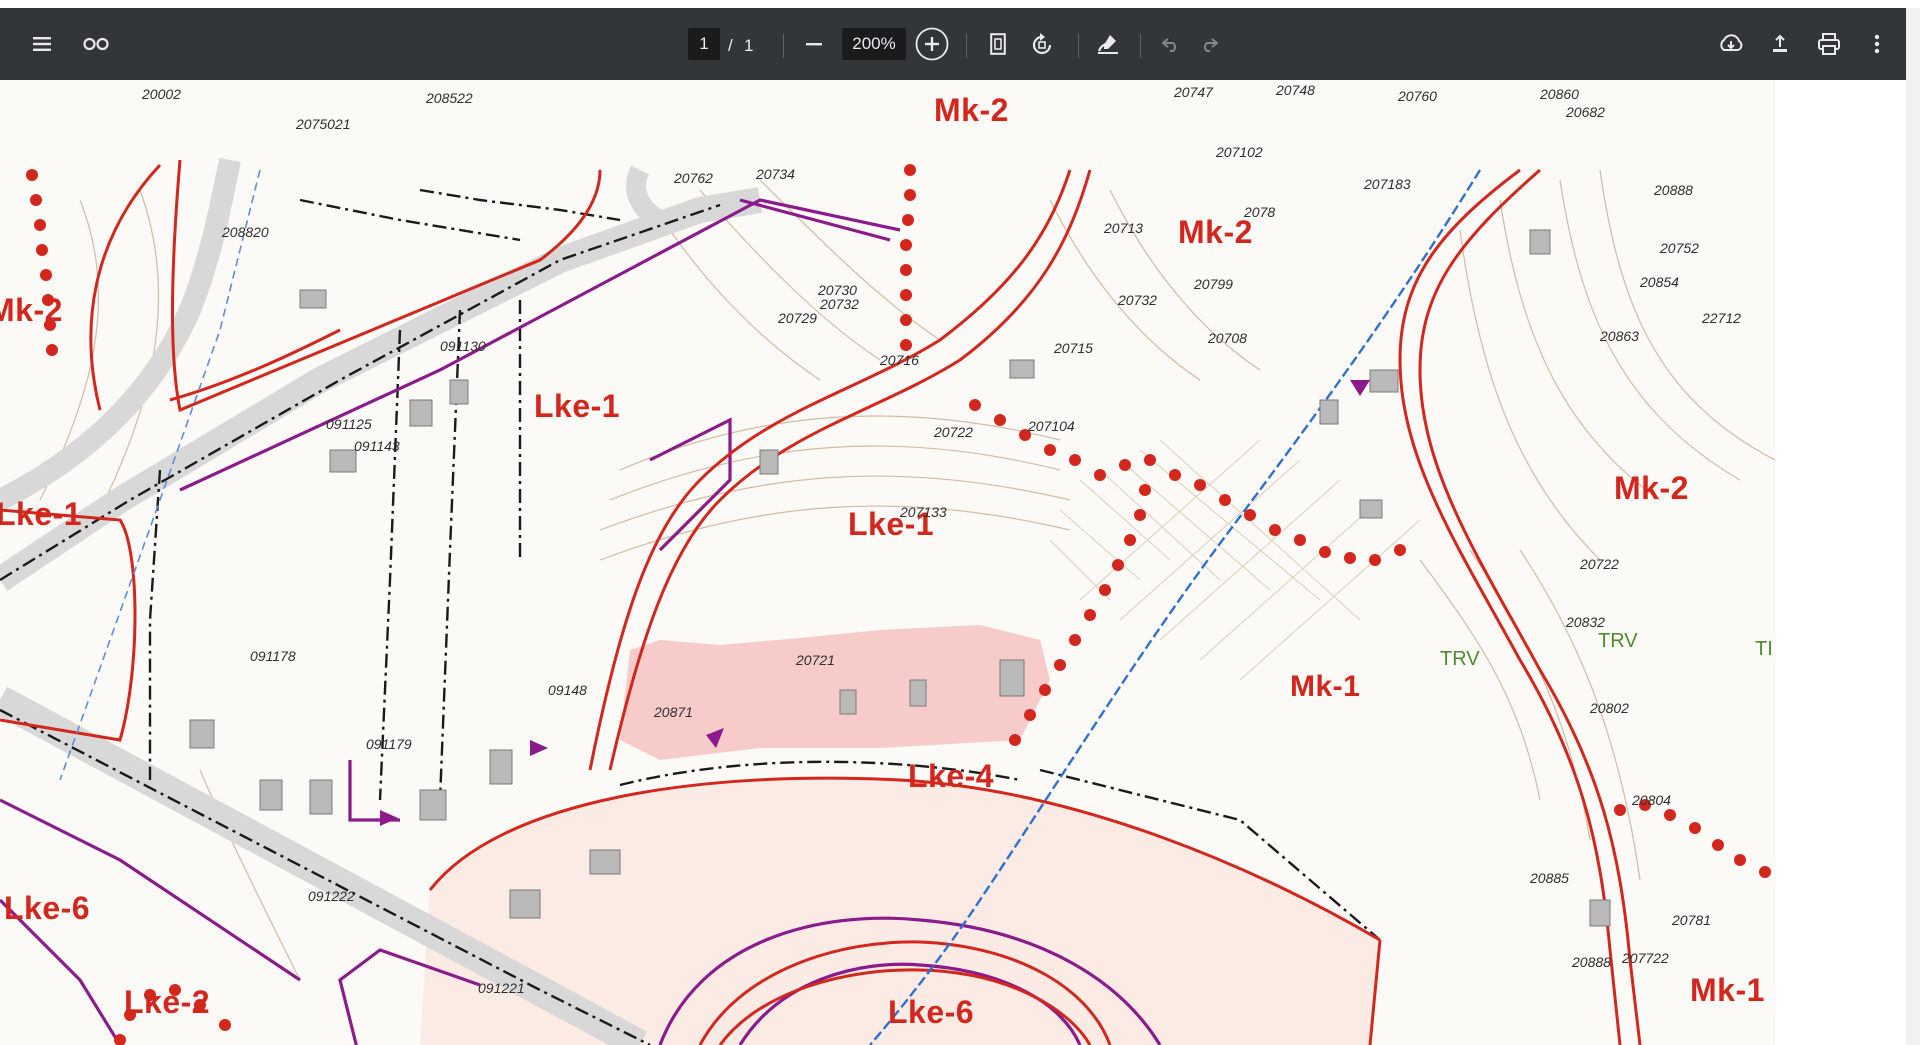 The height and width of the screenshot is (1045, 1920). What do you see at coordinates (1651, 800) in the screenshot?
I see `parcel-number: 20804` at bounding box center [1651, 800].